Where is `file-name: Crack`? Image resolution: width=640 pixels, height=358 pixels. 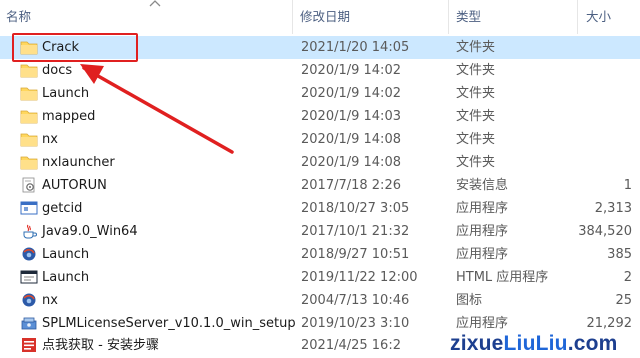 file-name: Crack is located at coordinates (61, 47).